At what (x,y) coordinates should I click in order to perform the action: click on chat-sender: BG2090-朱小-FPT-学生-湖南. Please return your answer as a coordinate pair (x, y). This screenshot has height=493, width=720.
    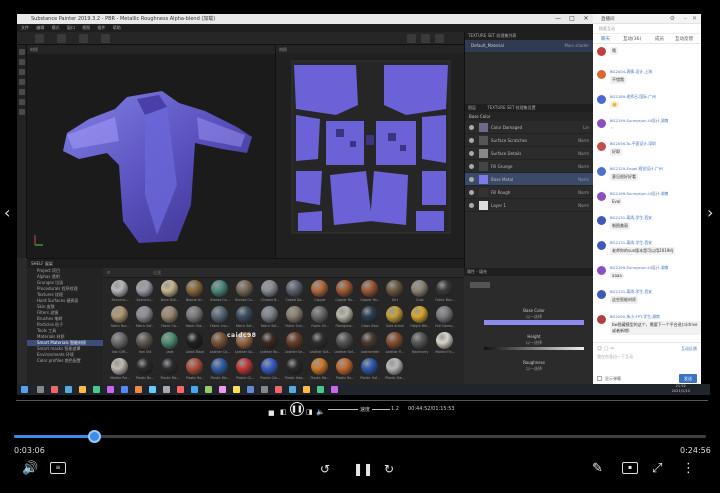
    Looking at the image, I should click on (655, 317).